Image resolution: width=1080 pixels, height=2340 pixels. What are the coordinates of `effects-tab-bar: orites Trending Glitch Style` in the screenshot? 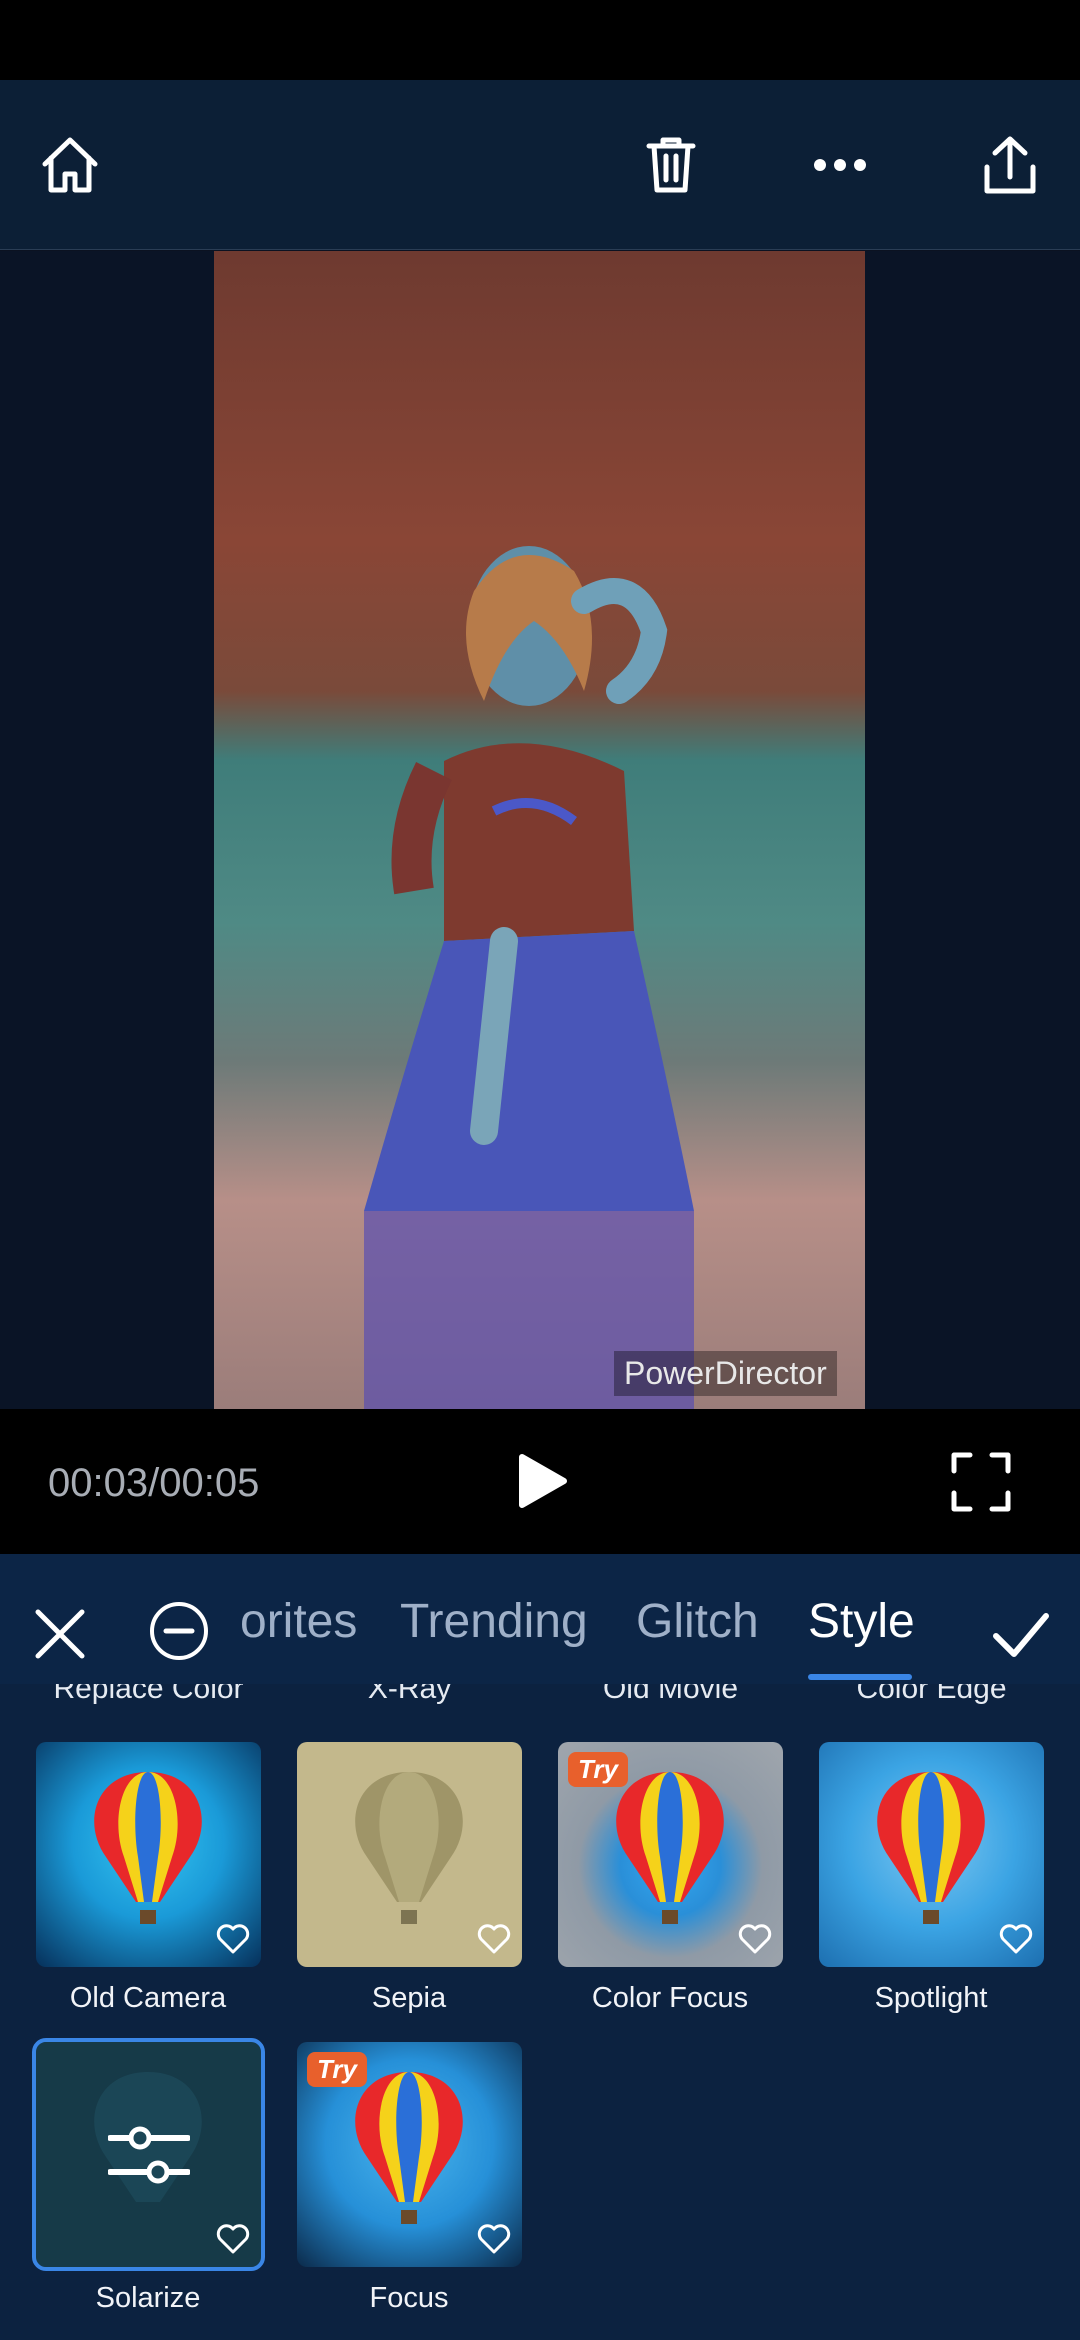 It's located at (540, 1619).